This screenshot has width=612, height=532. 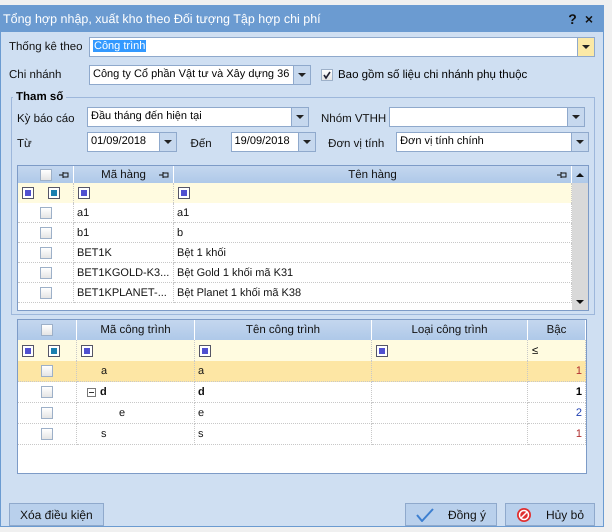 What do you see at coordinates (94, 252) in the screenshot?
I see `table-cell: BET1K` at bounding box center [94, 252].